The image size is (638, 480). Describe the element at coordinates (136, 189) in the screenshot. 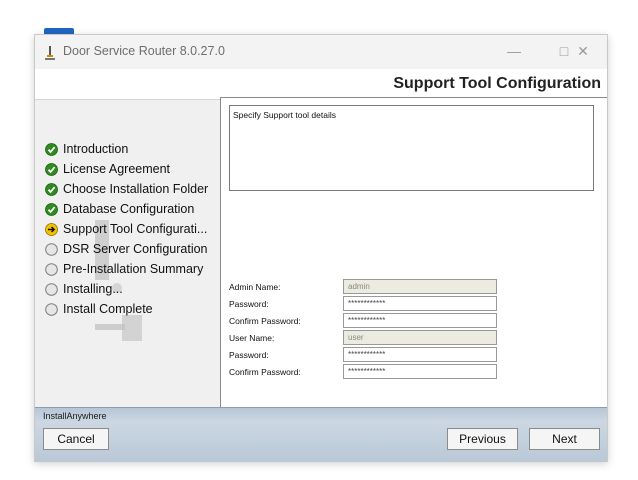

I see `step-label: Choose Installation Folder` at that location.